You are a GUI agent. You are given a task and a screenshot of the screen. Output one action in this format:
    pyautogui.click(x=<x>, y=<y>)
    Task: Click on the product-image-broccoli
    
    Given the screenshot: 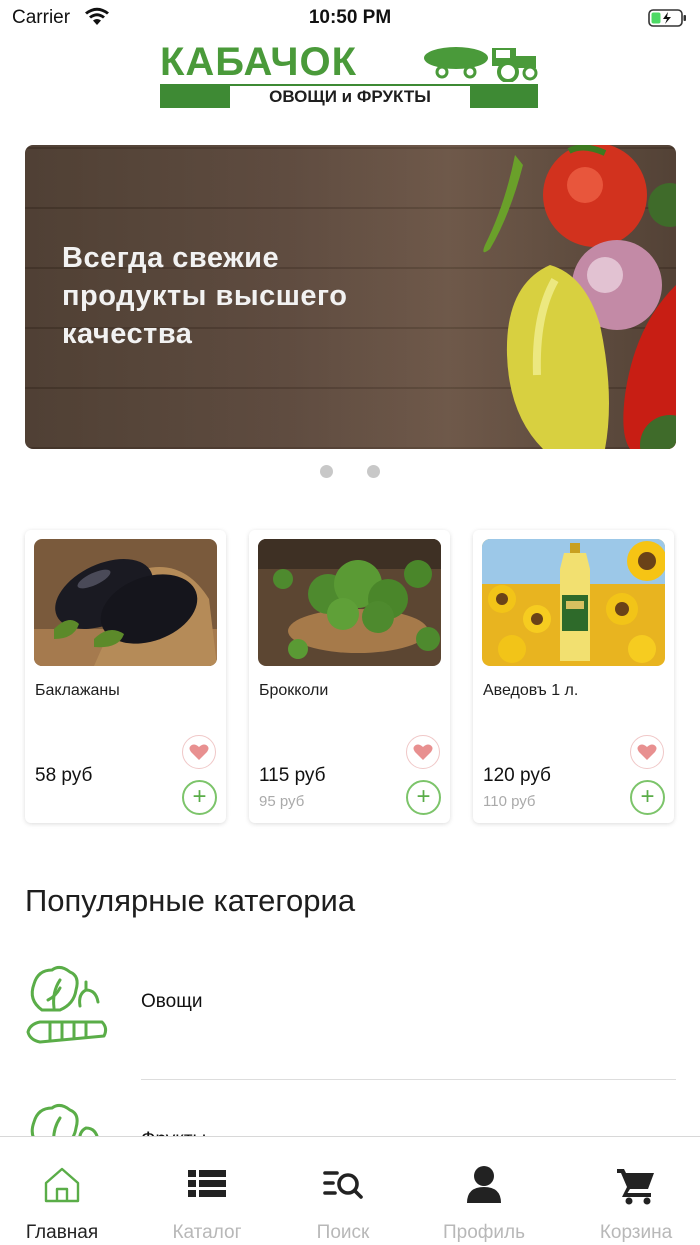 What is the action you would take?
    pyautogui.click(x=349, y=602)
    